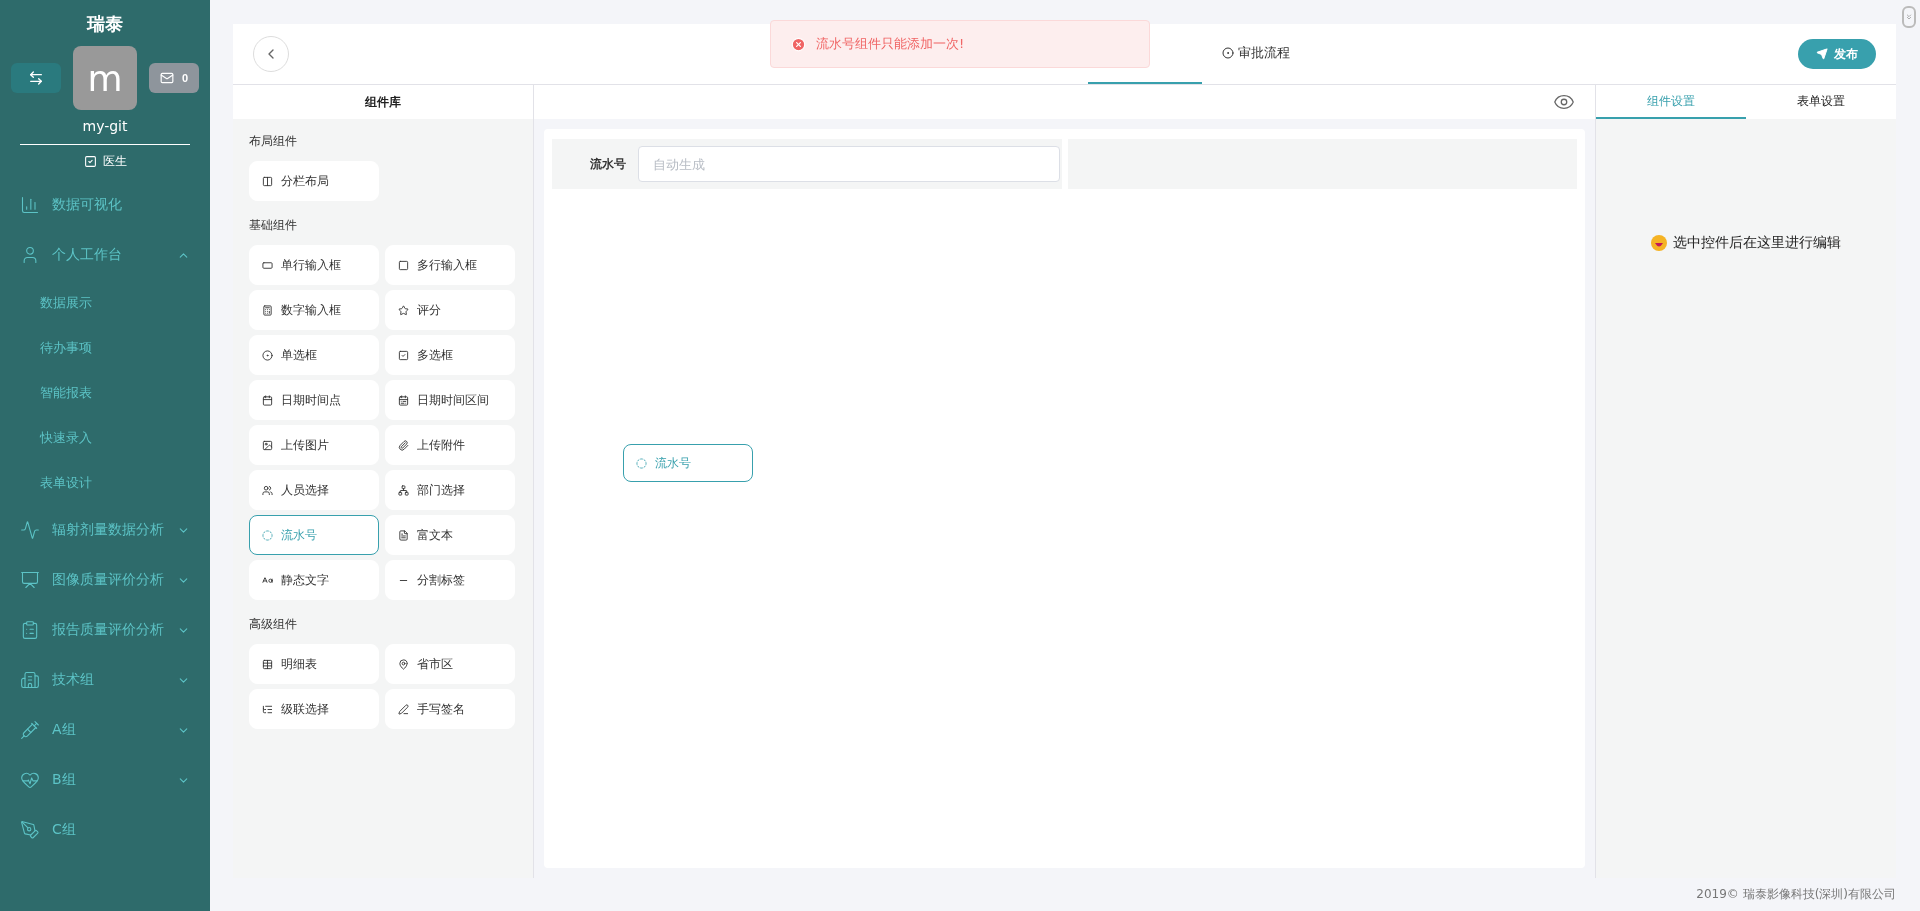  Describe the element at coordinates (450, 355) in the screenshot. I see `component-item: 多选框` at that location.